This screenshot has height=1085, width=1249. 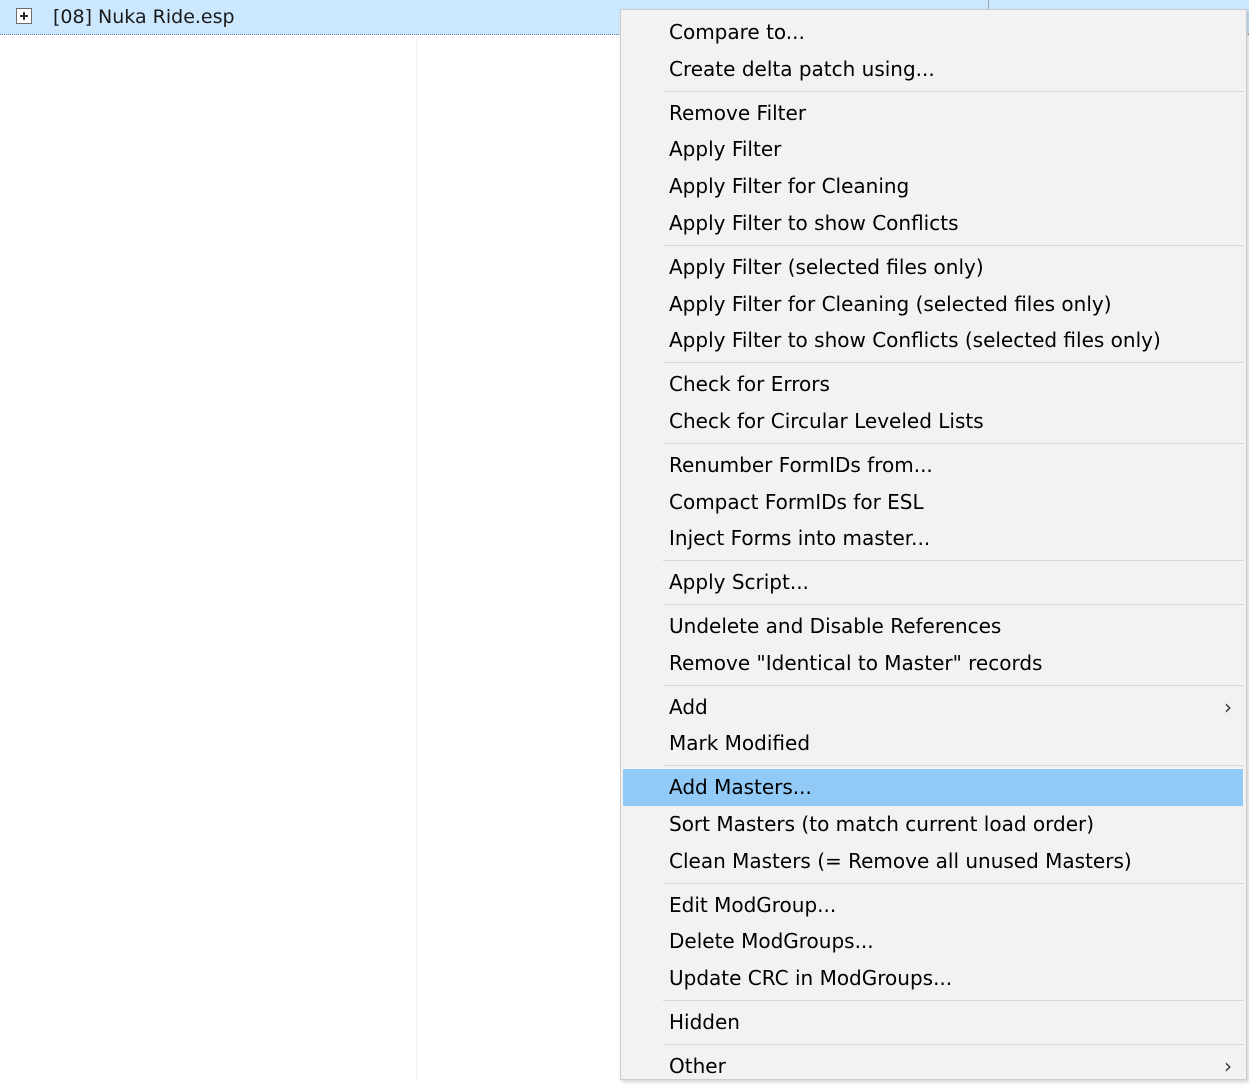 I want to click on menu-item-label: Undelete and Disable References, so click(x=835, y=625).